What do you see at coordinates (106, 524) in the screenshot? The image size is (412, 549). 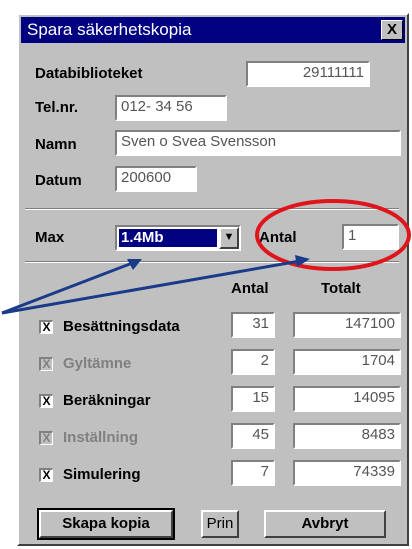 I see `create-backup-button: Skapa kopia` at bounding box center [106, 524].